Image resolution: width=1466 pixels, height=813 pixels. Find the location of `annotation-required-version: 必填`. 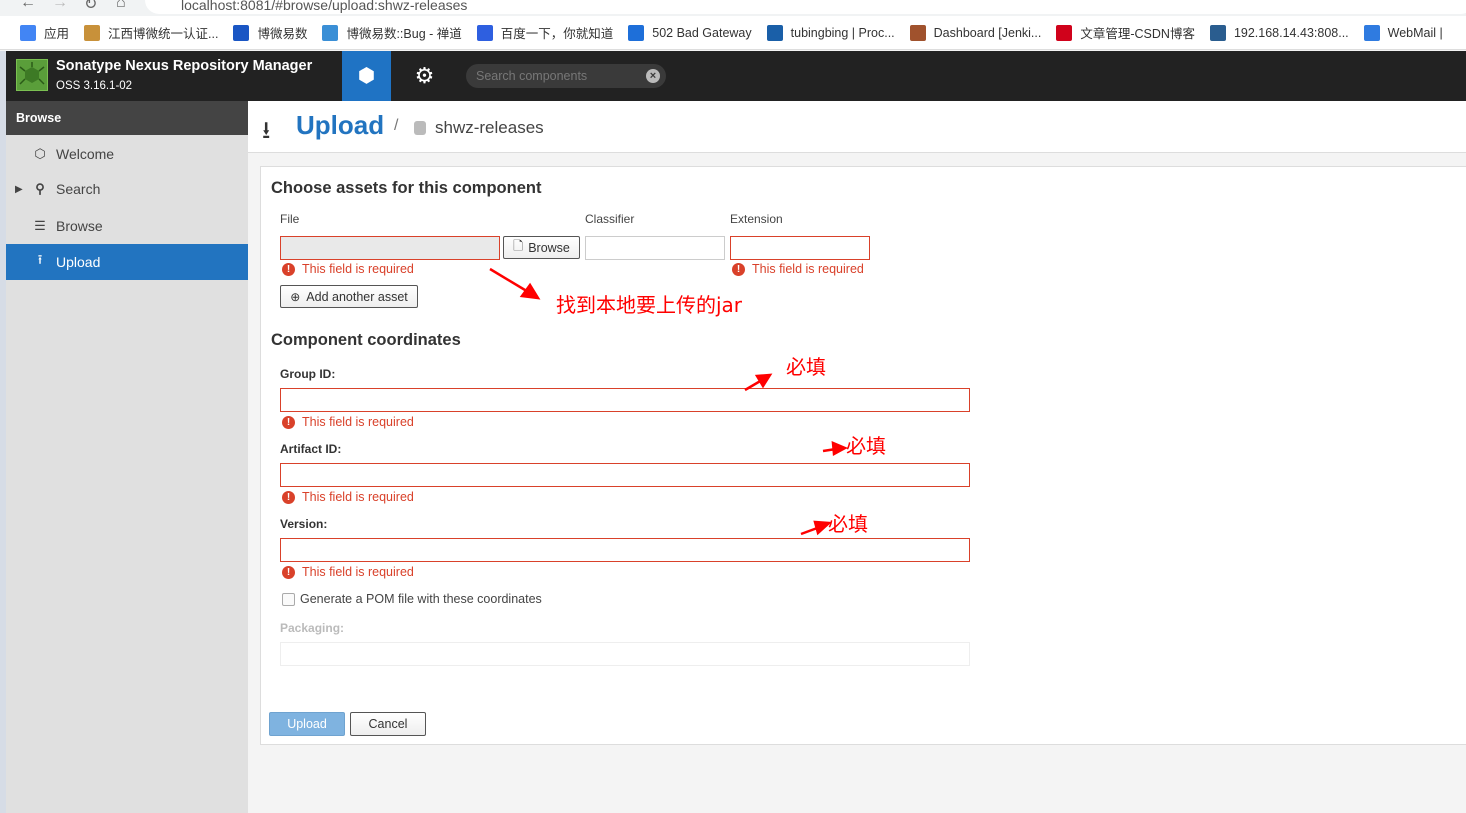

annotation-required-version: 必填 is located at coordinates (848, 524).